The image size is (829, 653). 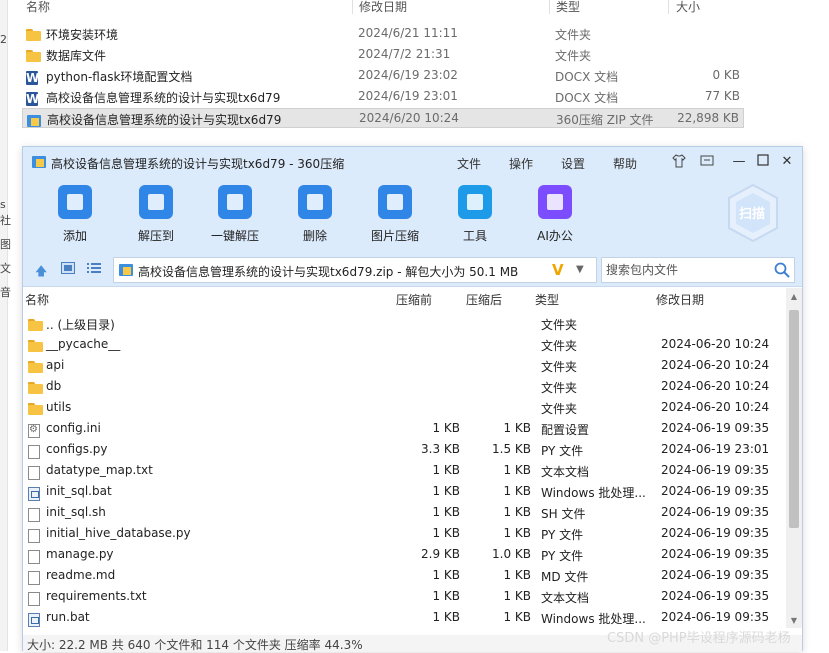 I want to click on table-row: utils 文件夹 2024-06-20 10:24, so click(x=404, y=407).